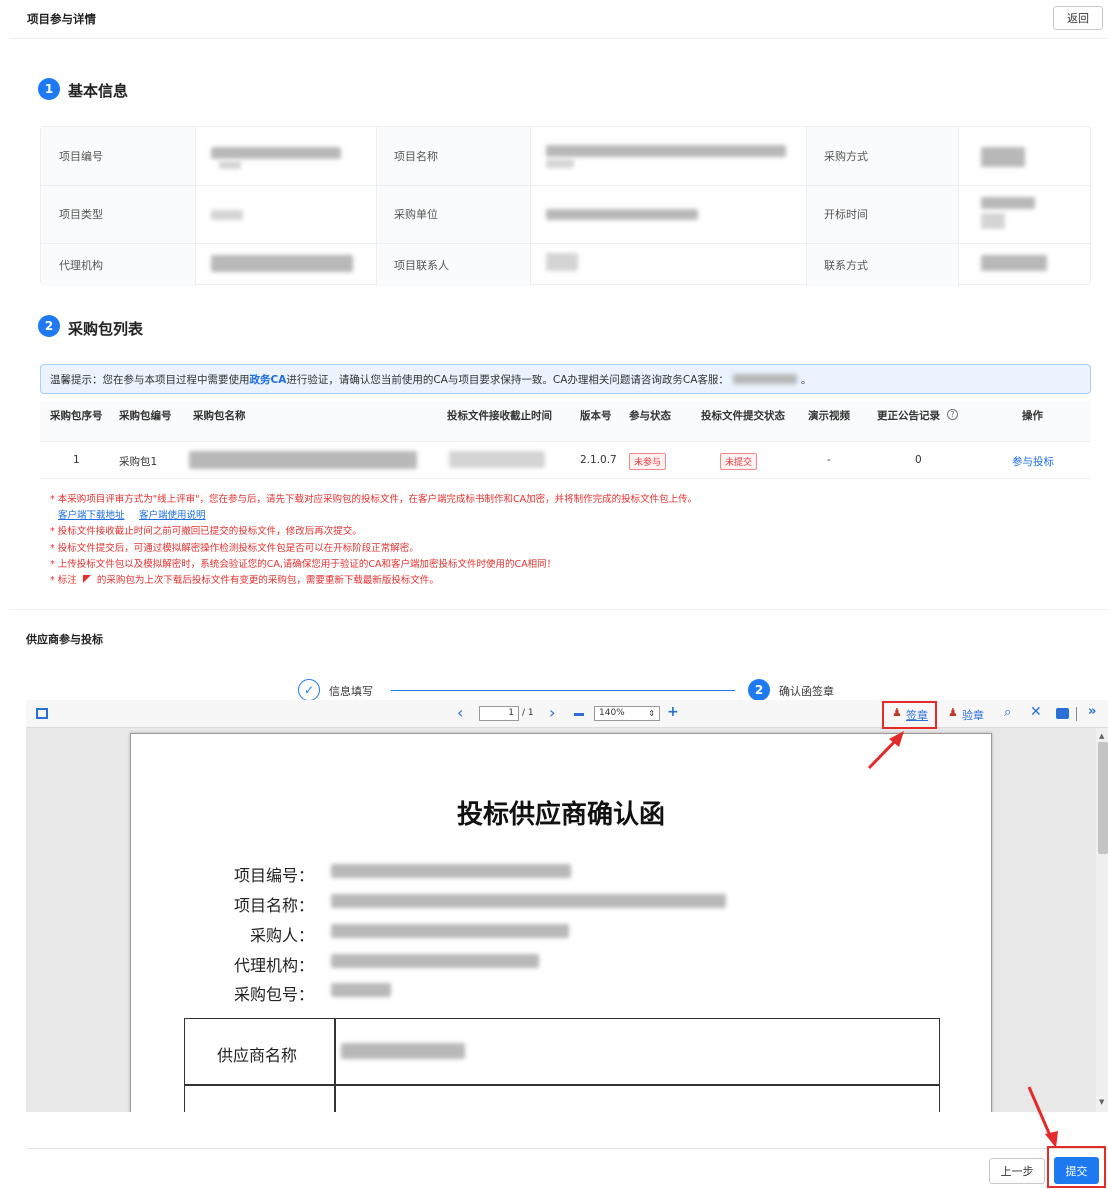 Image resolution: width=1108 pixels, height=1189 pixels. Describe the element at coordinates (962, 939) in the screenshot. I see `annotation-arrows` at that location.